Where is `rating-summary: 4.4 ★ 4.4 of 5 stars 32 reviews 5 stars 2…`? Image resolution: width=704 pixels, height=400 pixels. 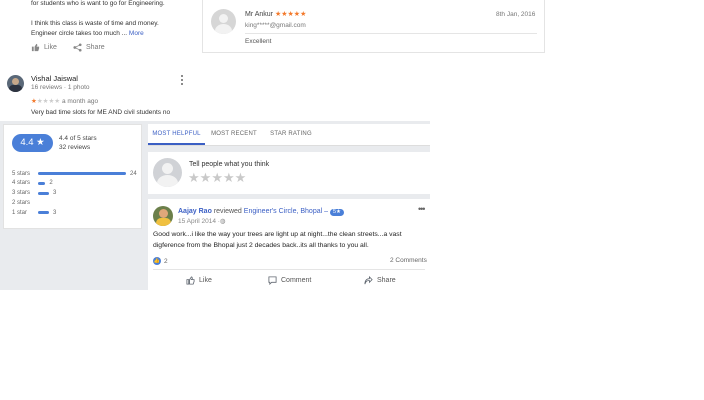 rating-summary: 4.4 ★ 4.4 of 5 stars 32 reviews 5 stars 2… is located at coordinates (72, 176).